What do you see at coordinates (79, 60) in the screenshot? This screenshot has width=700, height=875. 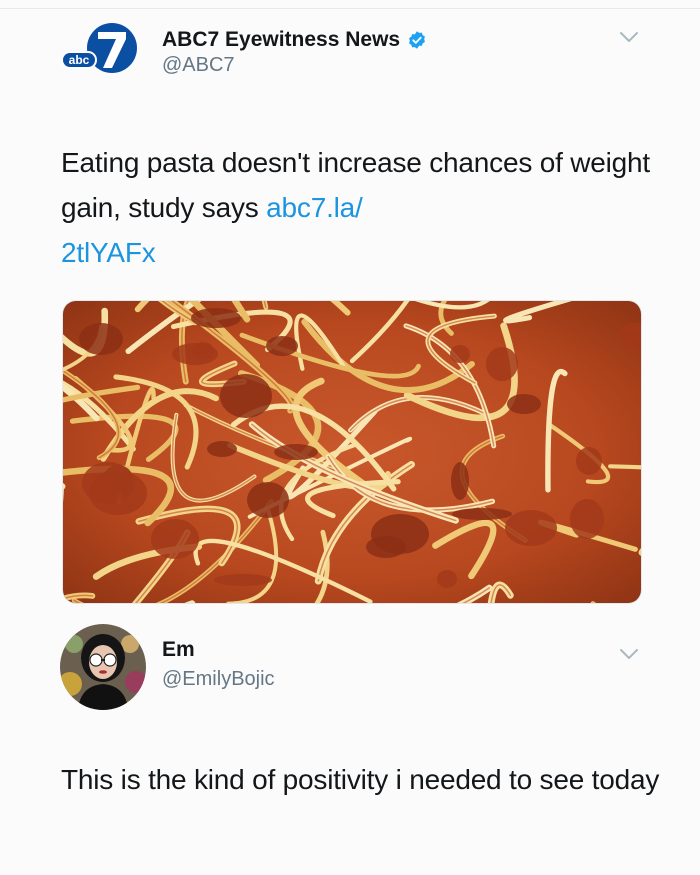 I see `svg-text: abc` at bounding box center [79, 60].